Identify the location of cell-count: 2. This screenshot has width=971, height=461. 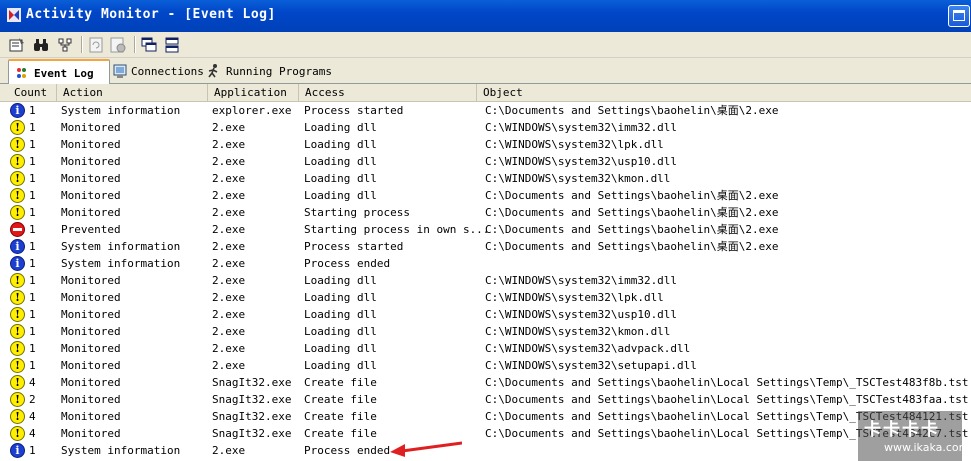
(32, 399).